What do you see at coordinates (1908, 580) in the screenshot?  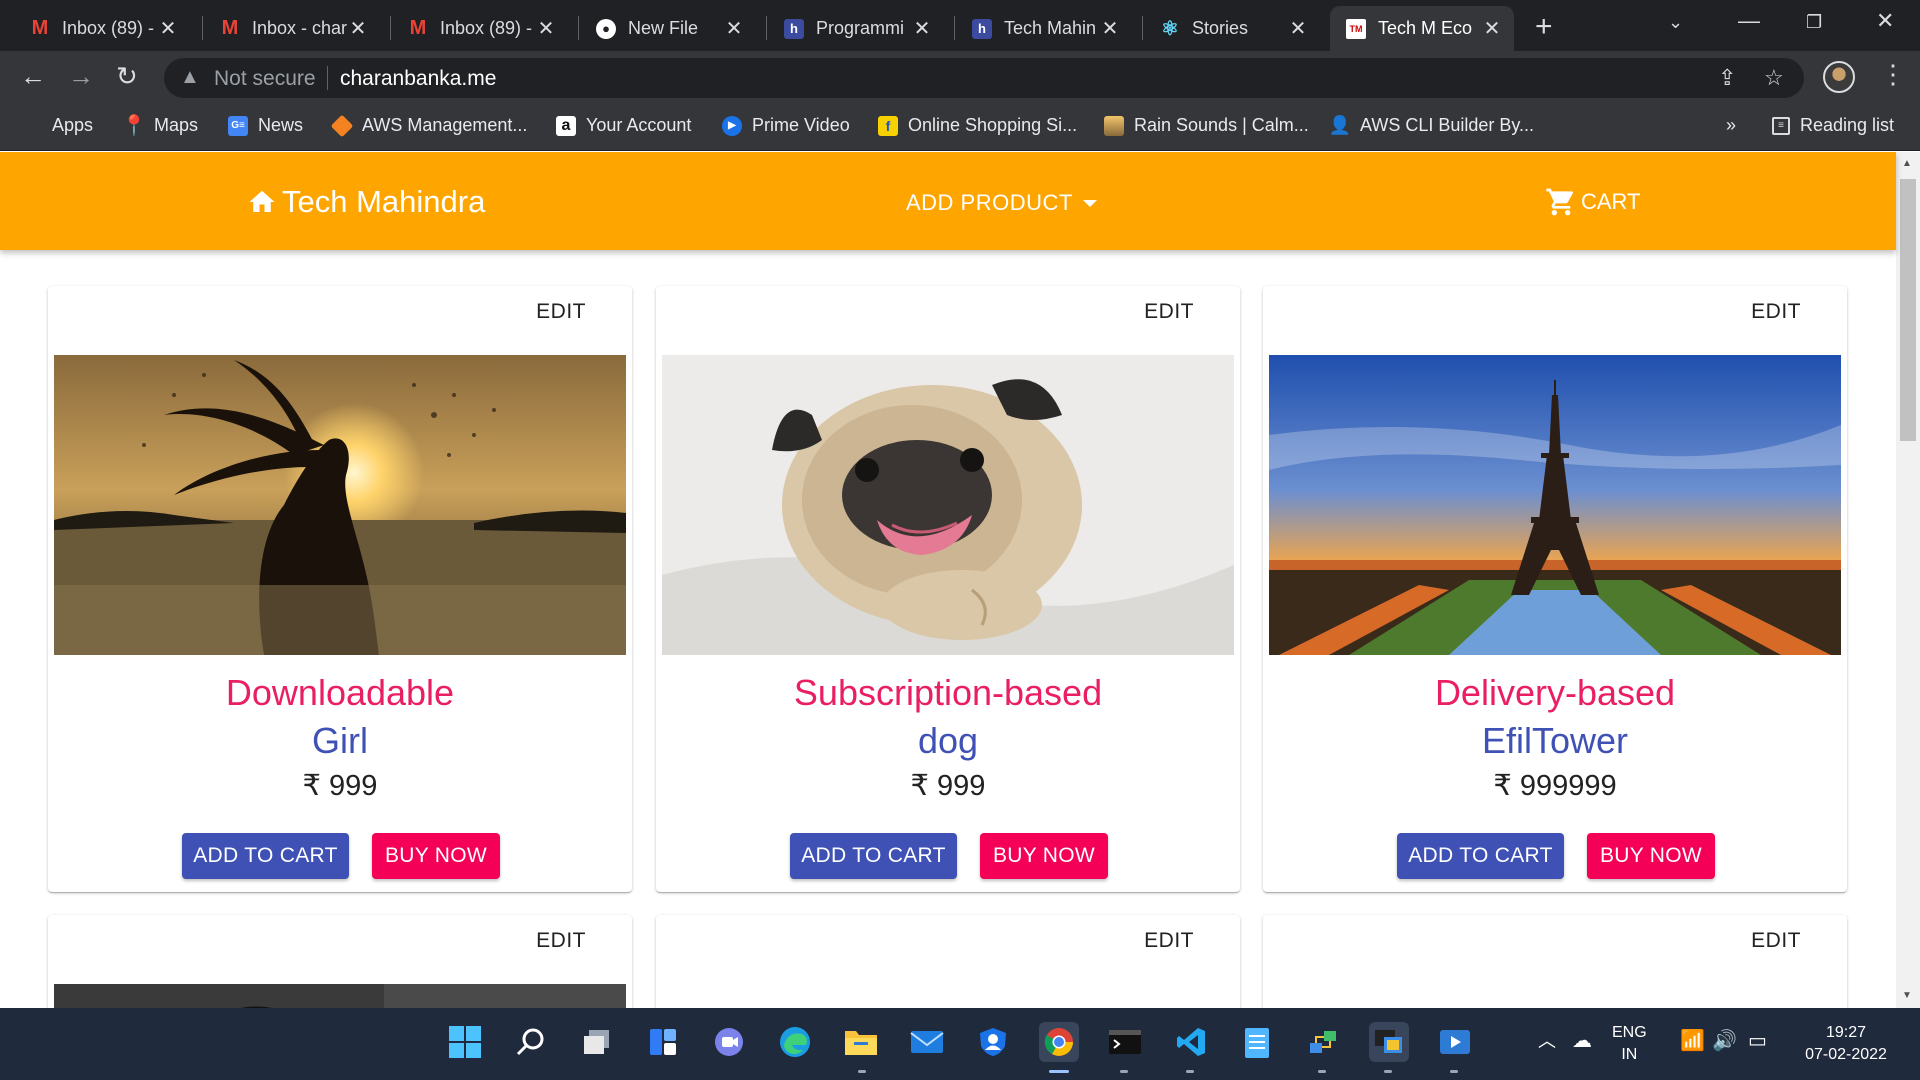 I see `page-scrollbar: ▲ ▼` at bounding box center [1908, 580].